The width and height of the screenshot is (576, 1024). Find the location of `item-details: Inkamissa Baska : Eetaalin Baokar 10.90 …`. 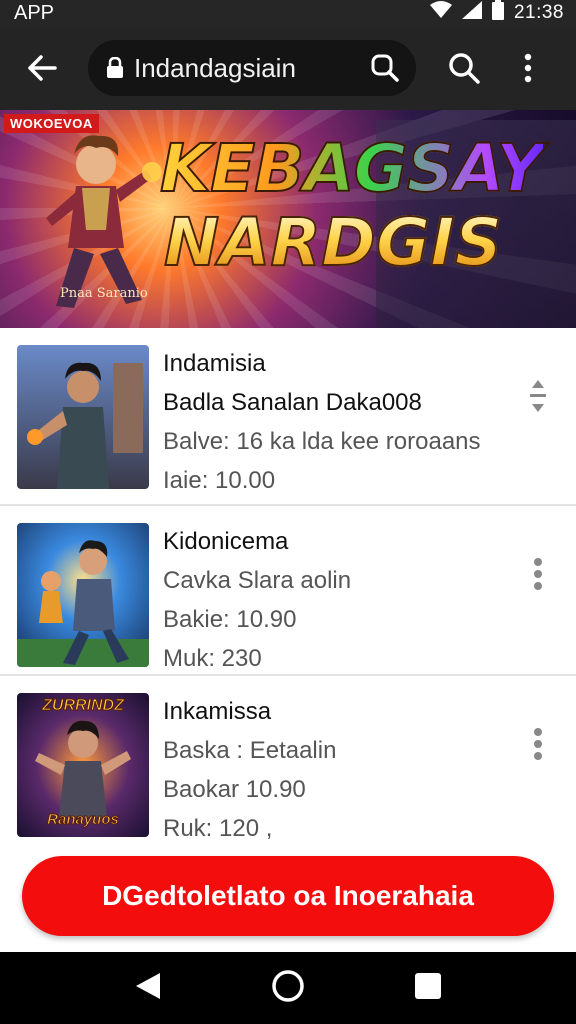

item-details: Inkamissa Baska : Eetaalin Baokar 10.90 … is located at coordinates (328, 770).